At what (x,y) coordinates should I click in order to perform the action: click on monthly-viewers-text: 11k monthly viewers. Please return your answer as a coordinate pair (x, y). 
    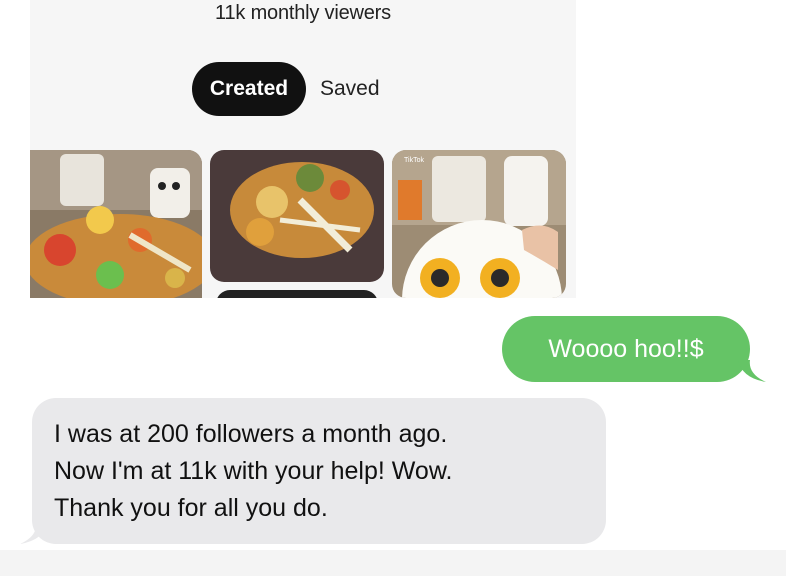
    Looking at the image, I should click on (303, 13).